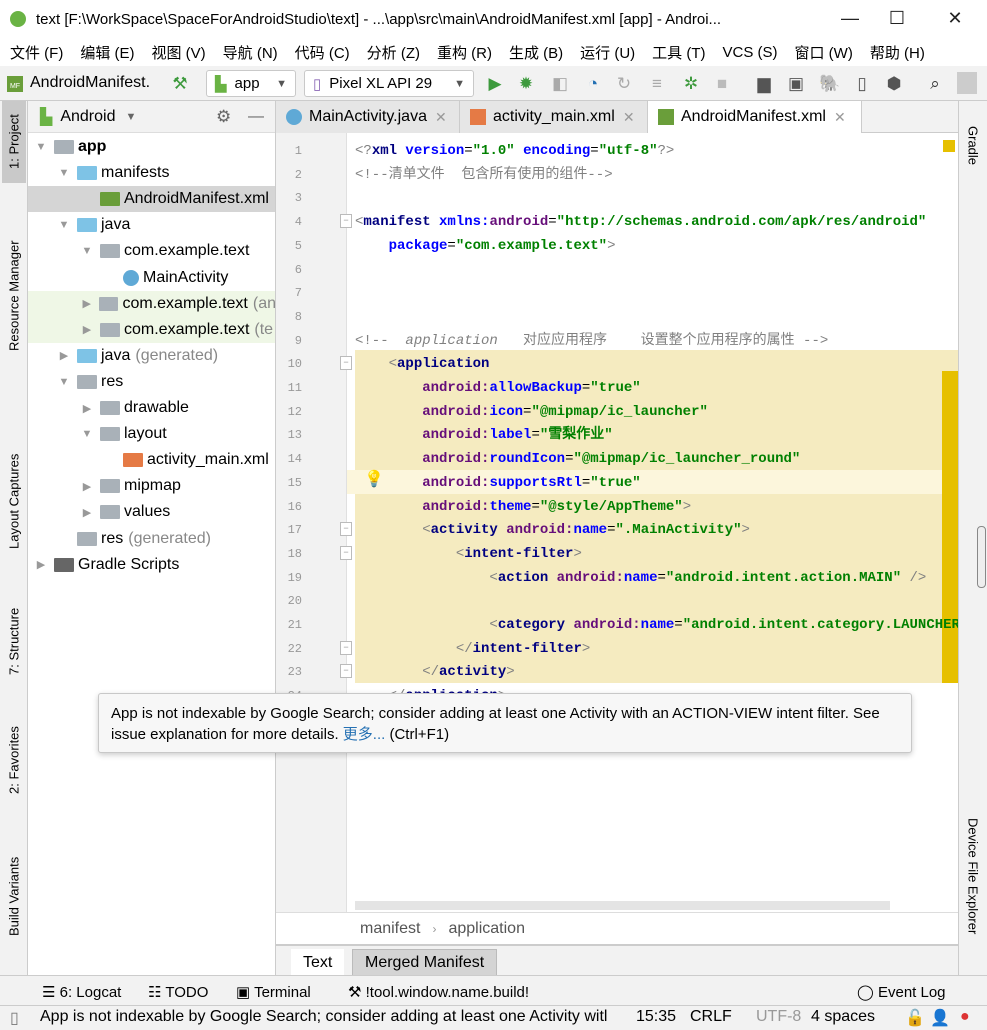 The image size is (987, 1030). What do you see at coordinates (151, 303) in the screenshot?
I see `tree-item: ▶ com.example.text (an` at bounding box center [151, 303].